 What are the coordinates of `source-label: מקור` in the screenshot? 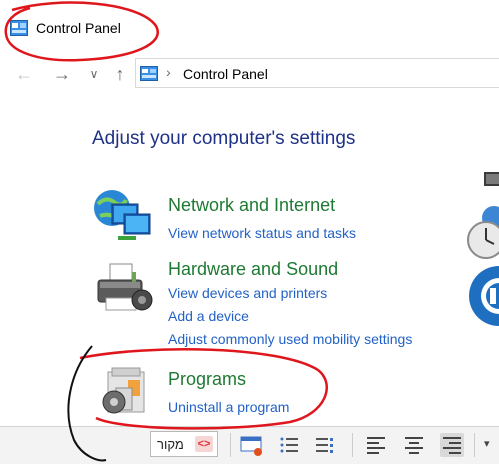 It's located at (170, 444).